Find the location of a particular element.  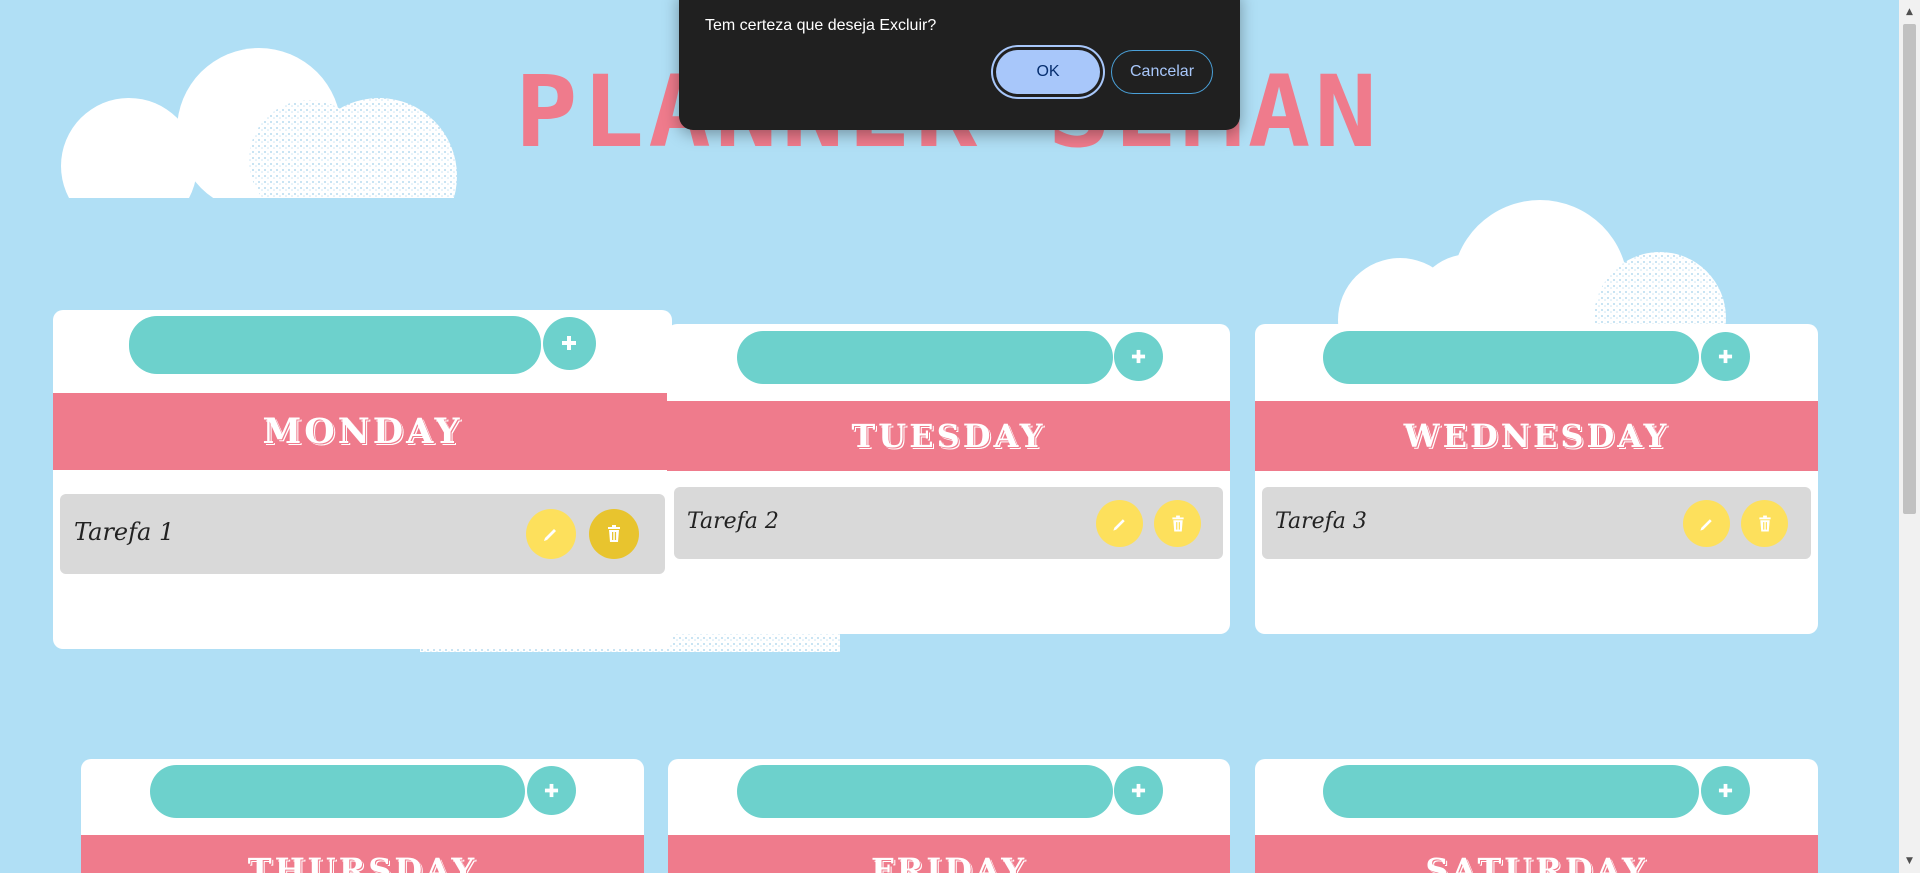

cancel-button: Cancelar is located at coordinates (1162, 72).